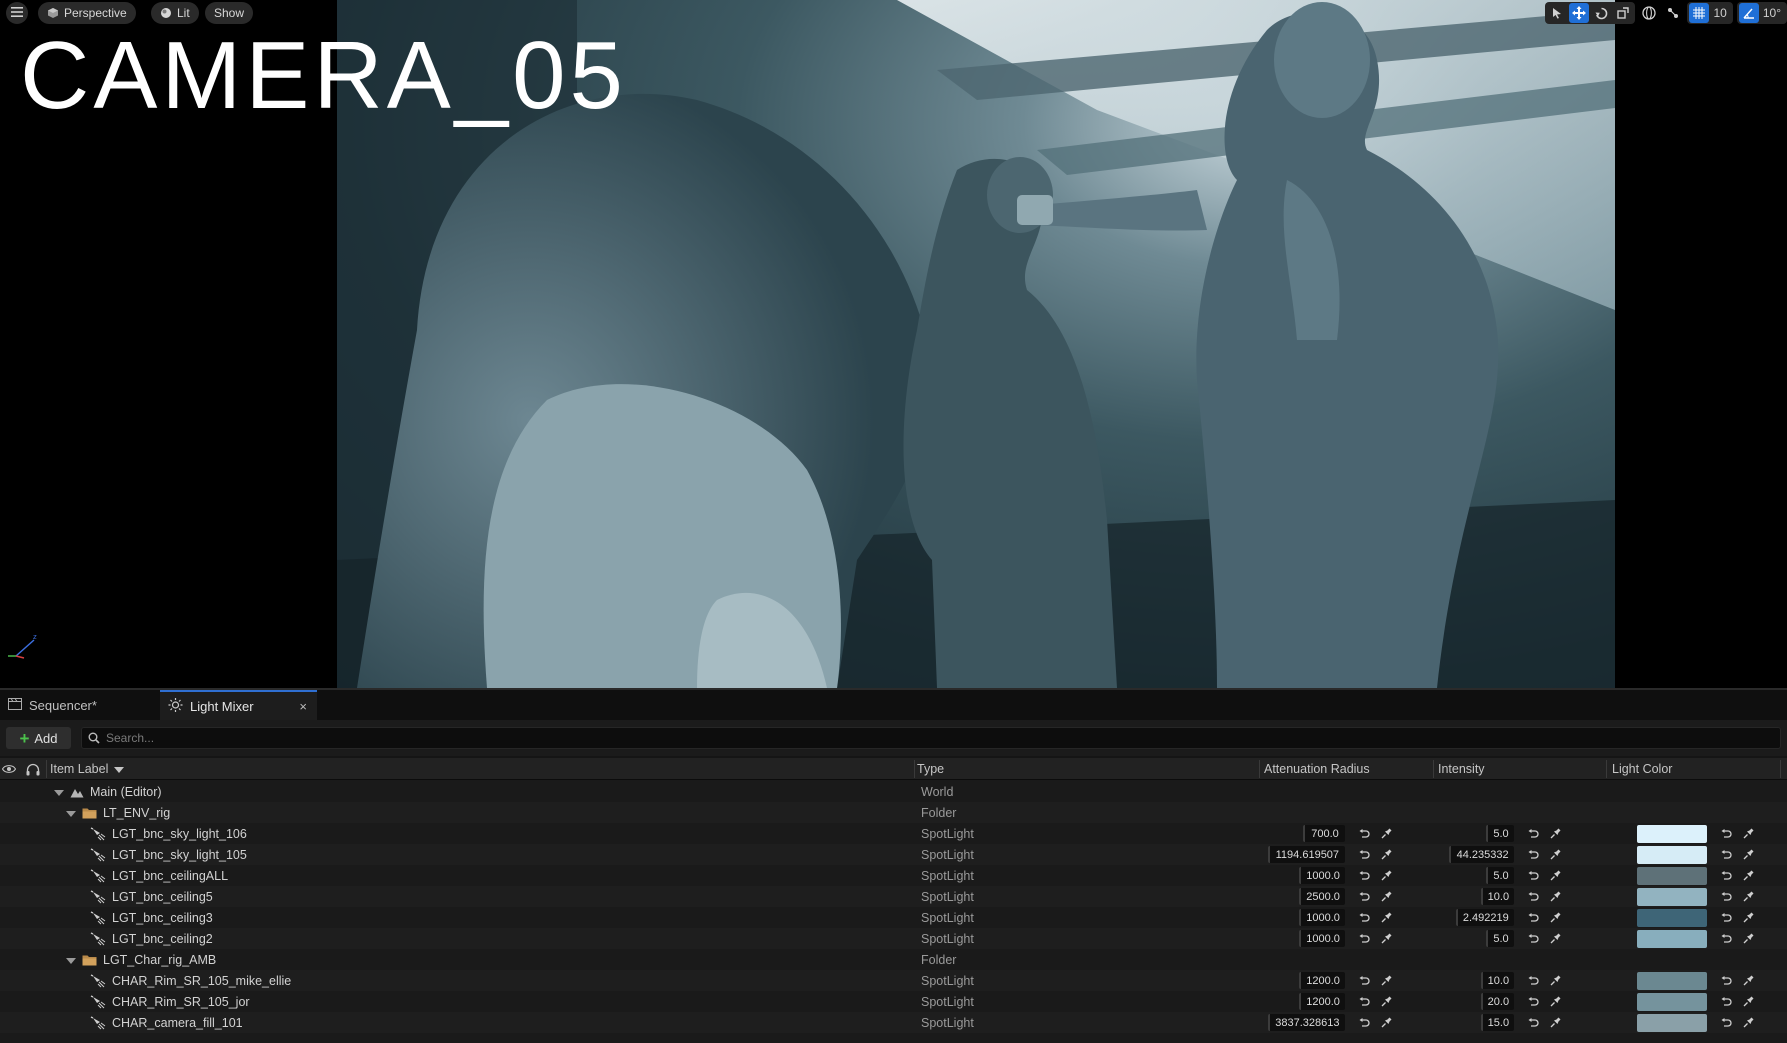 The width and height of the screenshot is (1787, 1043). What do you see at coordinates (1773, 13) in the screenshot?
I see `rotation-snap-value: 10°` at bounding box center [1773, 13].